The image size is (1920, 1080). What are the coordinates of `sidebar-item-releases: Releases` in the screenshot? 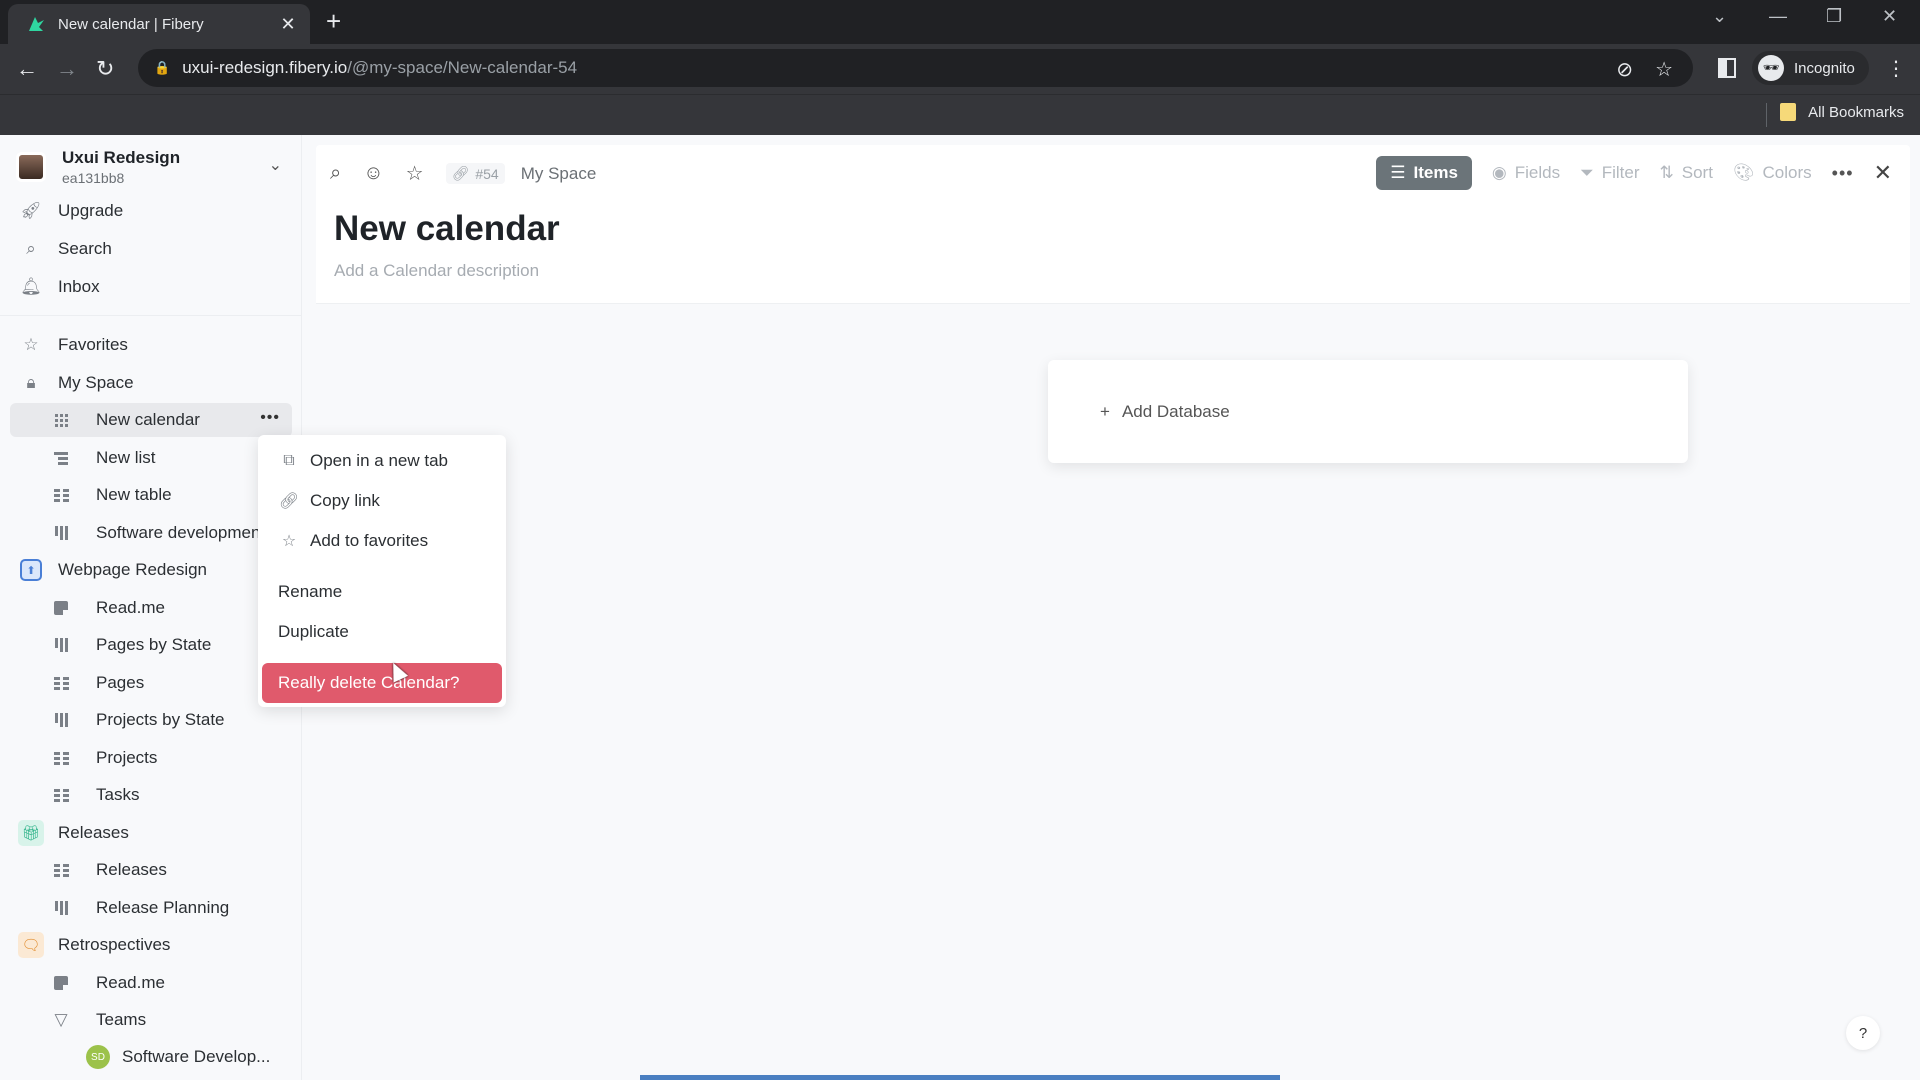 It's located at (151, 870).